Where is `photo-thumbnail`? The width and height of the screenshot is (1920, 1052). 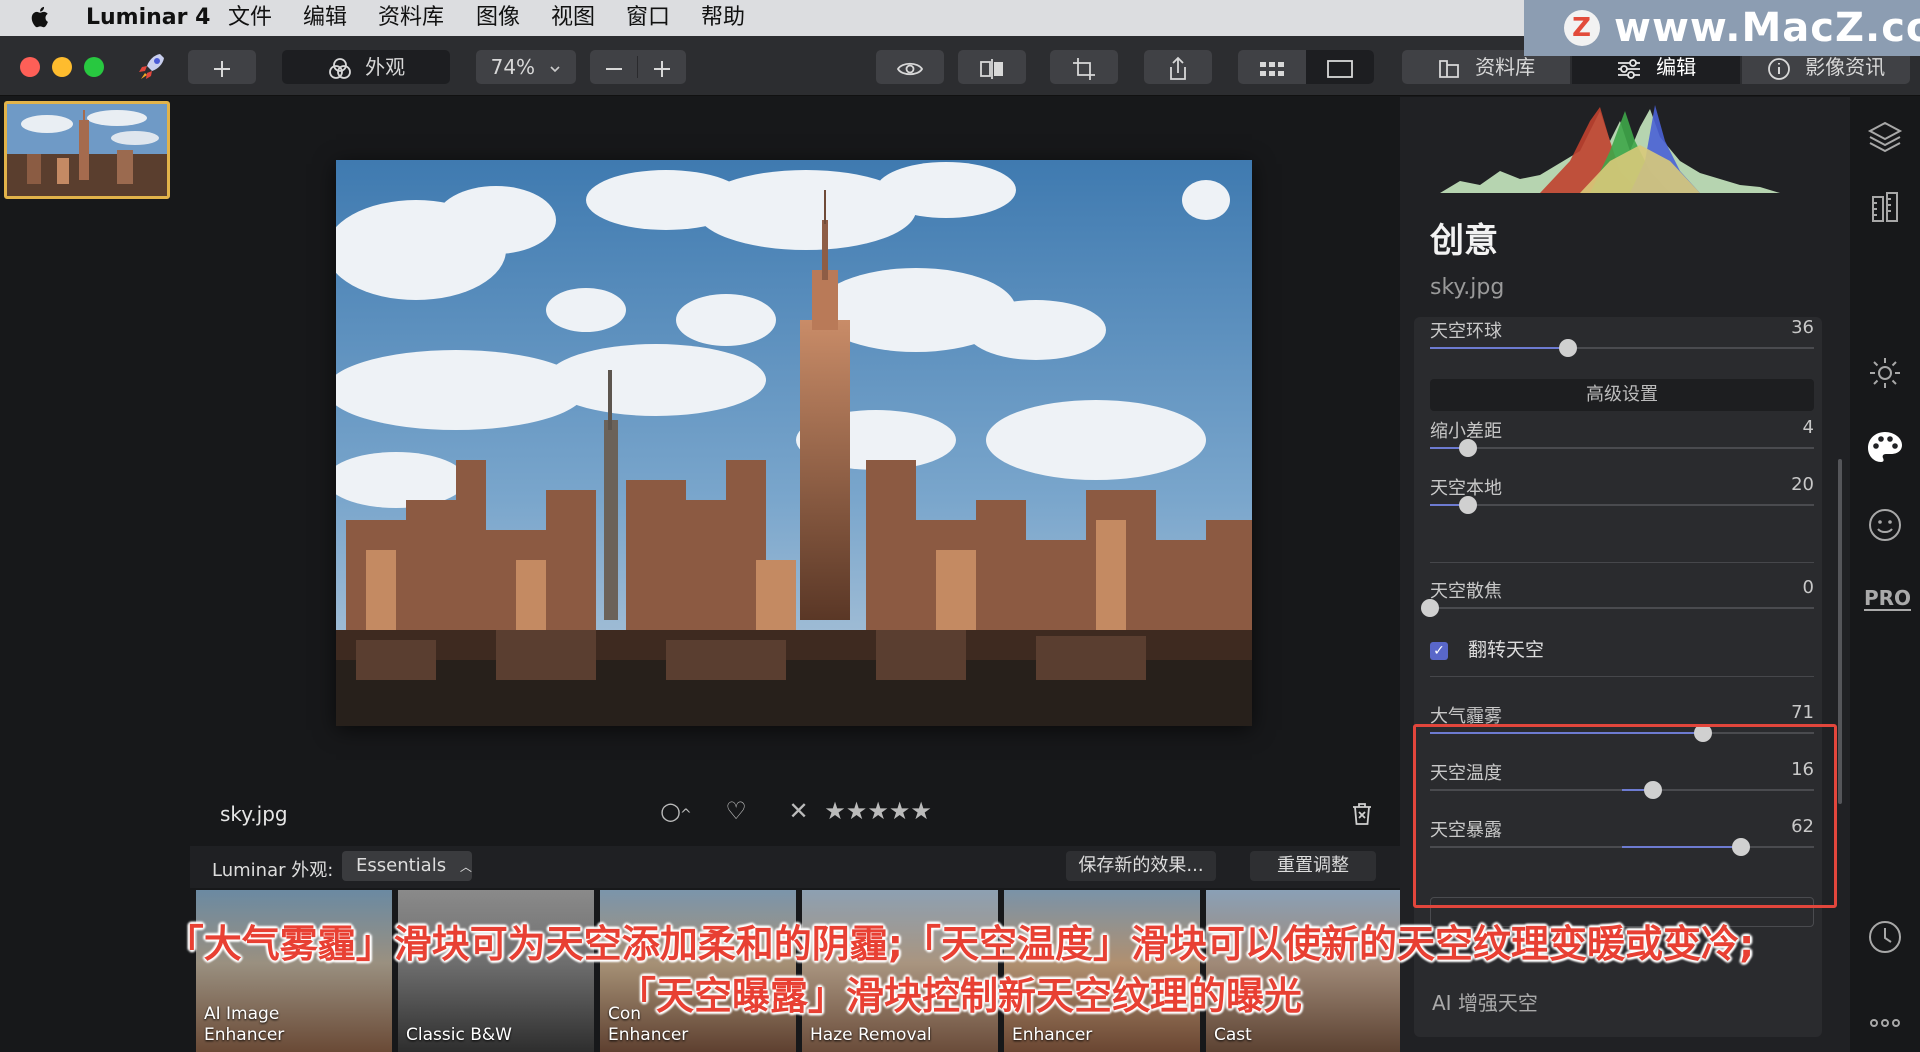
photo-thumbnail is located at coordinates (87, 150).